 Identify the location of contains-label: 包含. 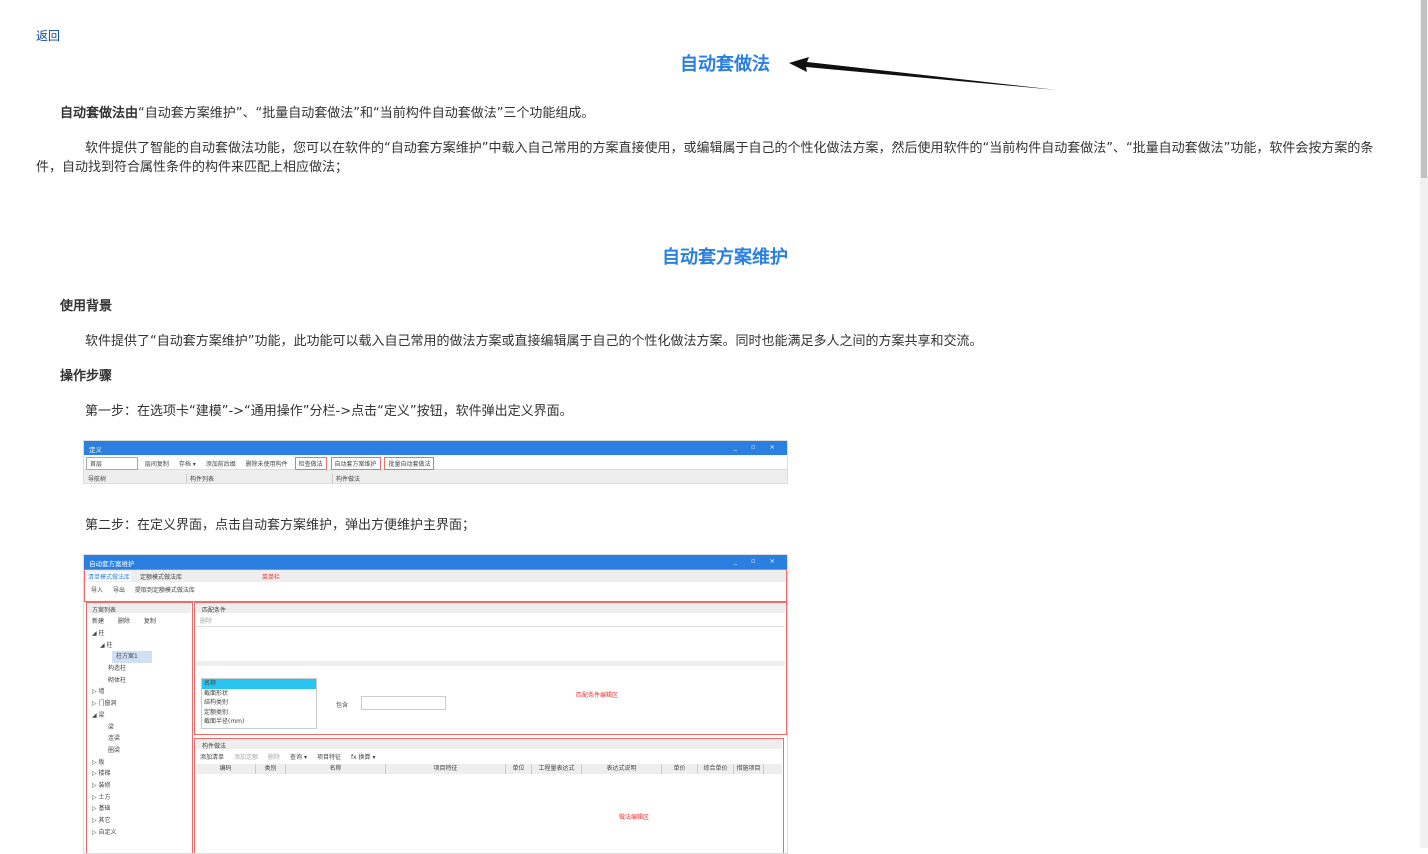
(342, 705).